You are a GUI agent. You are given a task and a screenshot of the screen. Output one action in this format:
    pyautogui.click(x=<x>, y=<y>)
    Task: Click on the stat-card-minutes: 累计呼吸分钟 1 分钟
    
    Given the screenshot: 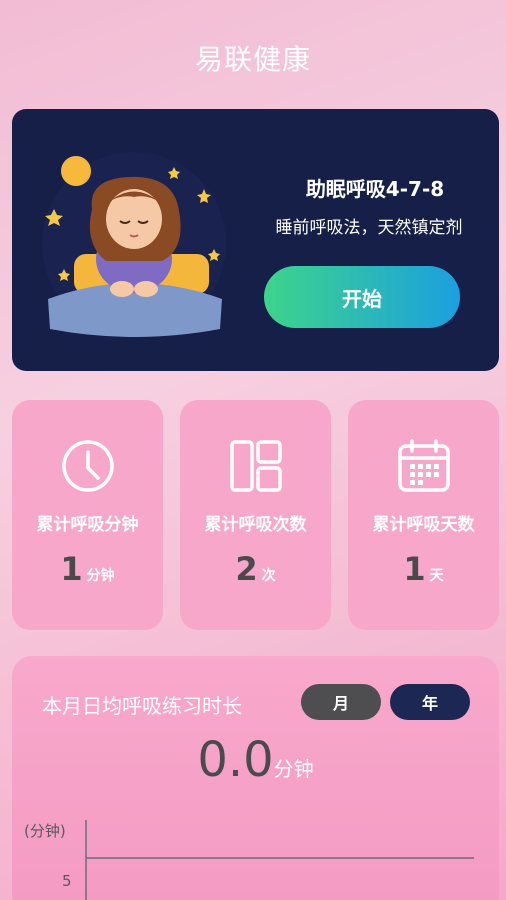 What is the action you would take?
    pyautogui.click(x=87, y=515)
    